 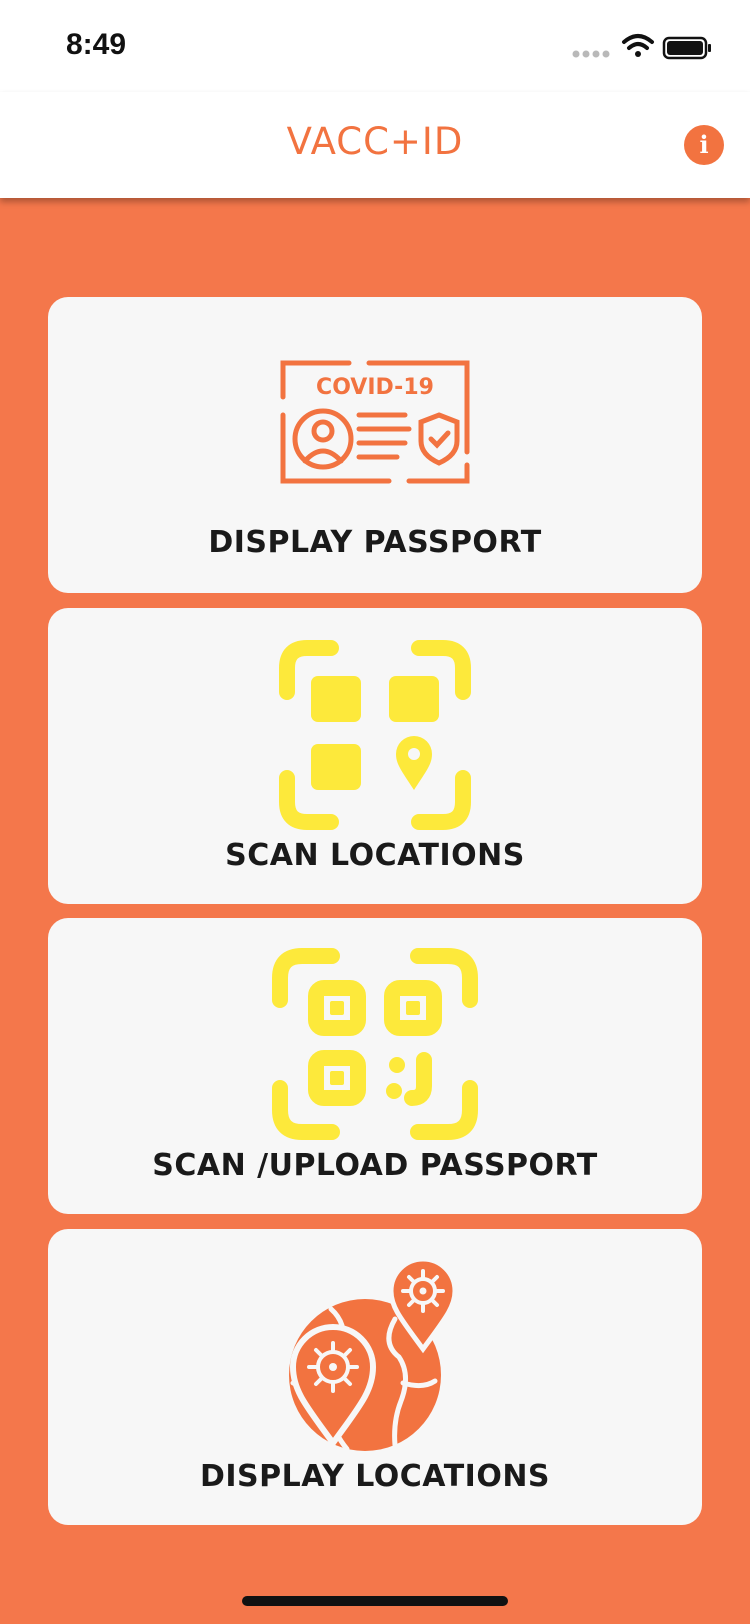 I want to click on app-title: VACC+ID, so click(x=375, y=141).